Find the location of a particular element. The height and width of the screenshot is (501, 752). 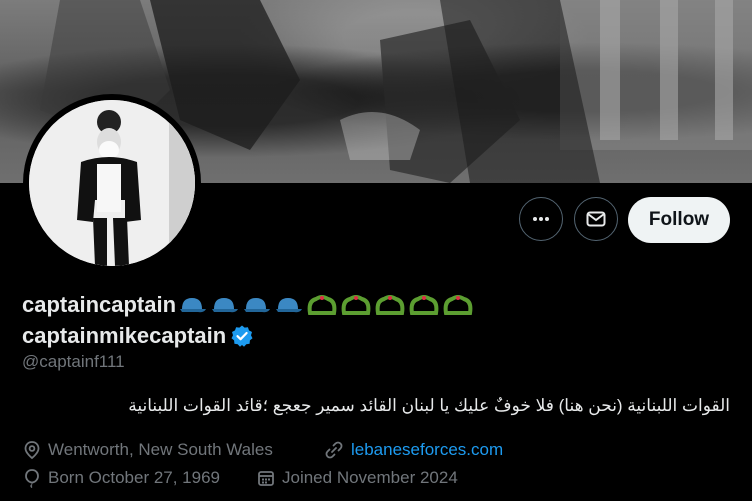

display-name: captaincaptain is located at coordinates (249, 305).